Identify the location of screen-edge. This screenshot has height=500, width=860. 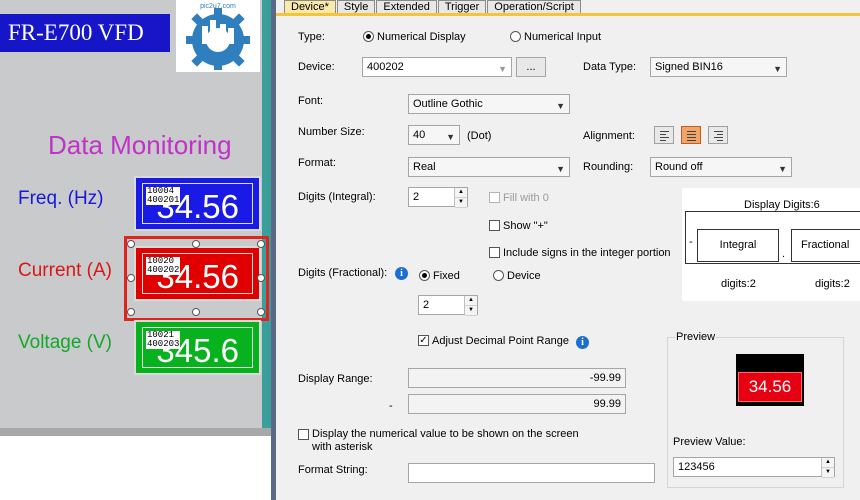
(266, 214).